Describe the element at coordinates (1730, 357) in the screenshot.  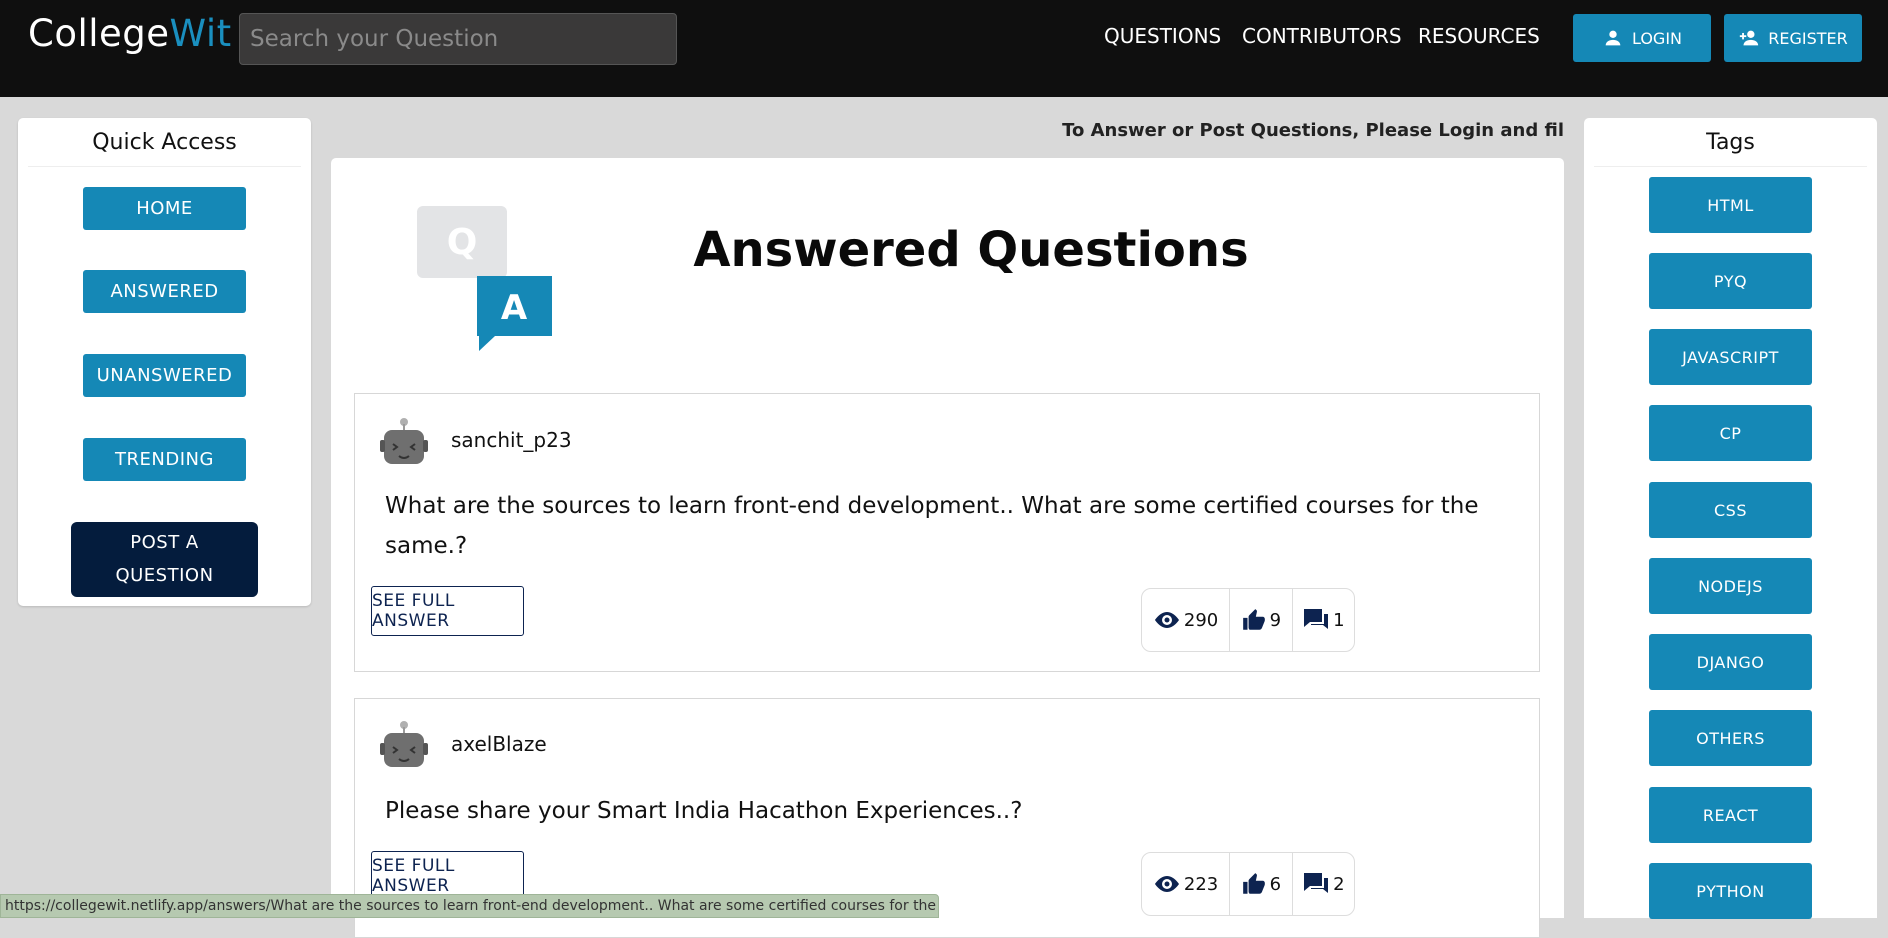
I see `tag-javascript: JAVASCRIPT` at that location.